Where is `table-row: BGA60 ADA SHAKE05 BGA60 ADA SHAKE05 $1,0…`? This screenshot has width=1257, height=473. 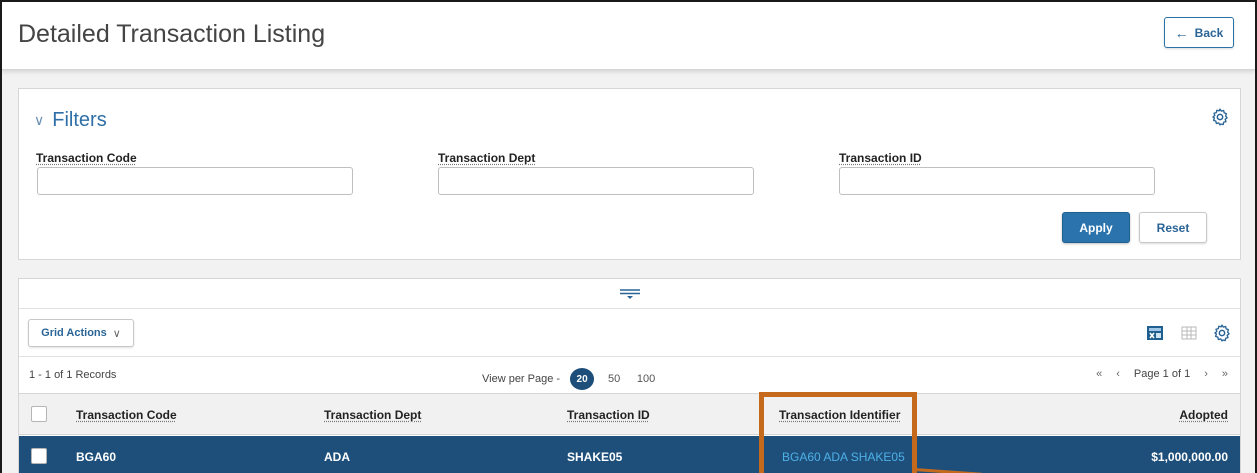
table-row: BGA60 ADA SHAKE05 BGA60 ADA SHAKE05 $1,0… is located at coordinates (629, 454).